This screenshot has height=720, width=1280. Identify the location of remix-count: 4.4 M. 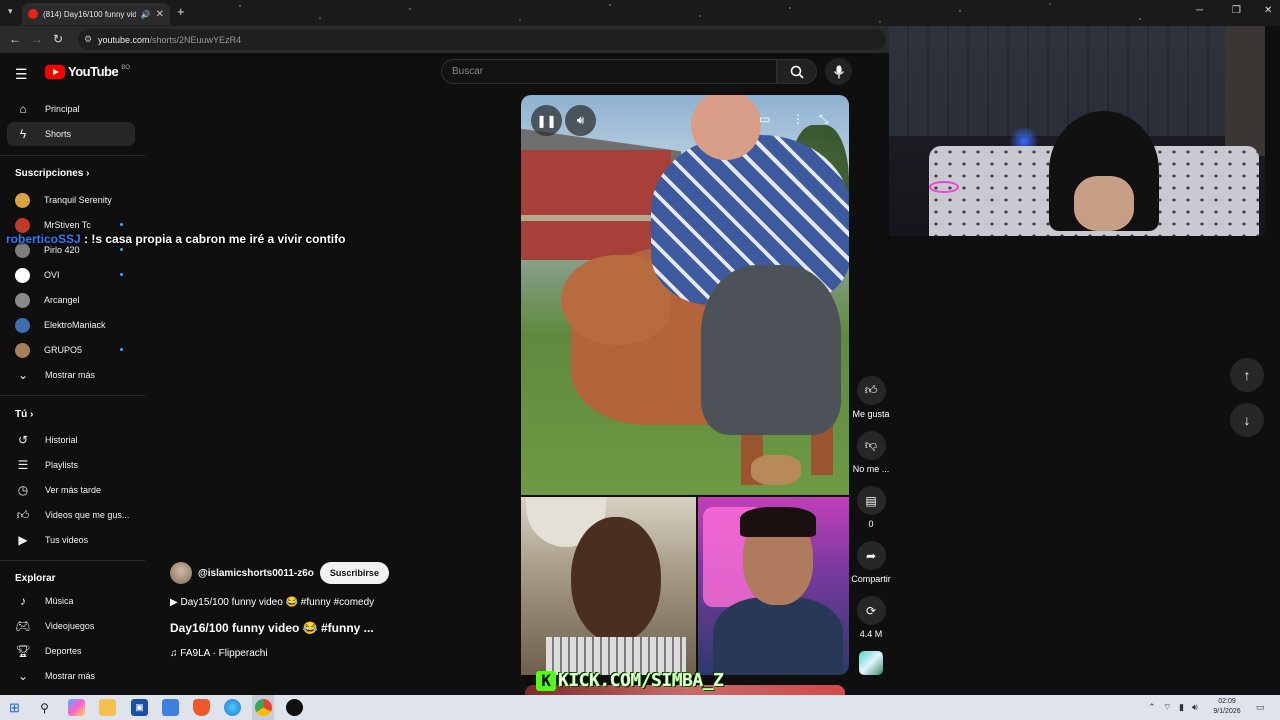
(871, 634).